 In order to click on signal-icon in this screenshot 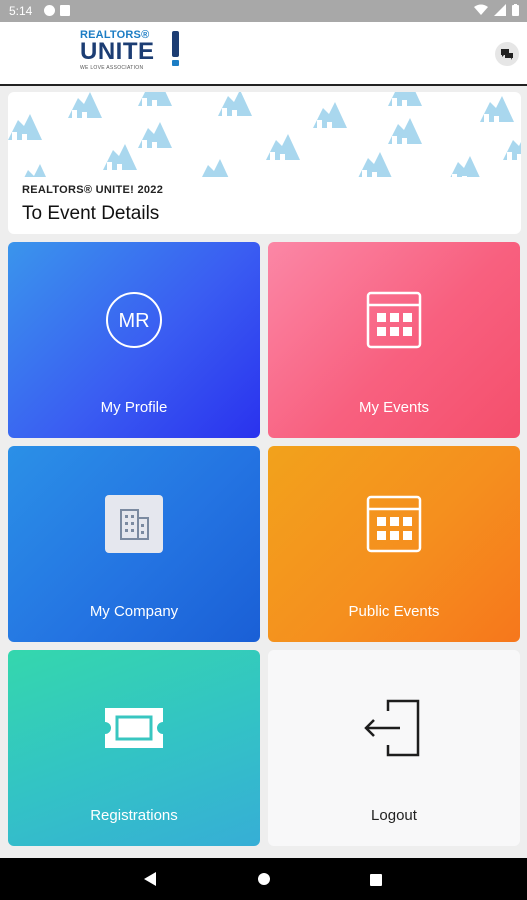, I will do `click(500, 10)`.